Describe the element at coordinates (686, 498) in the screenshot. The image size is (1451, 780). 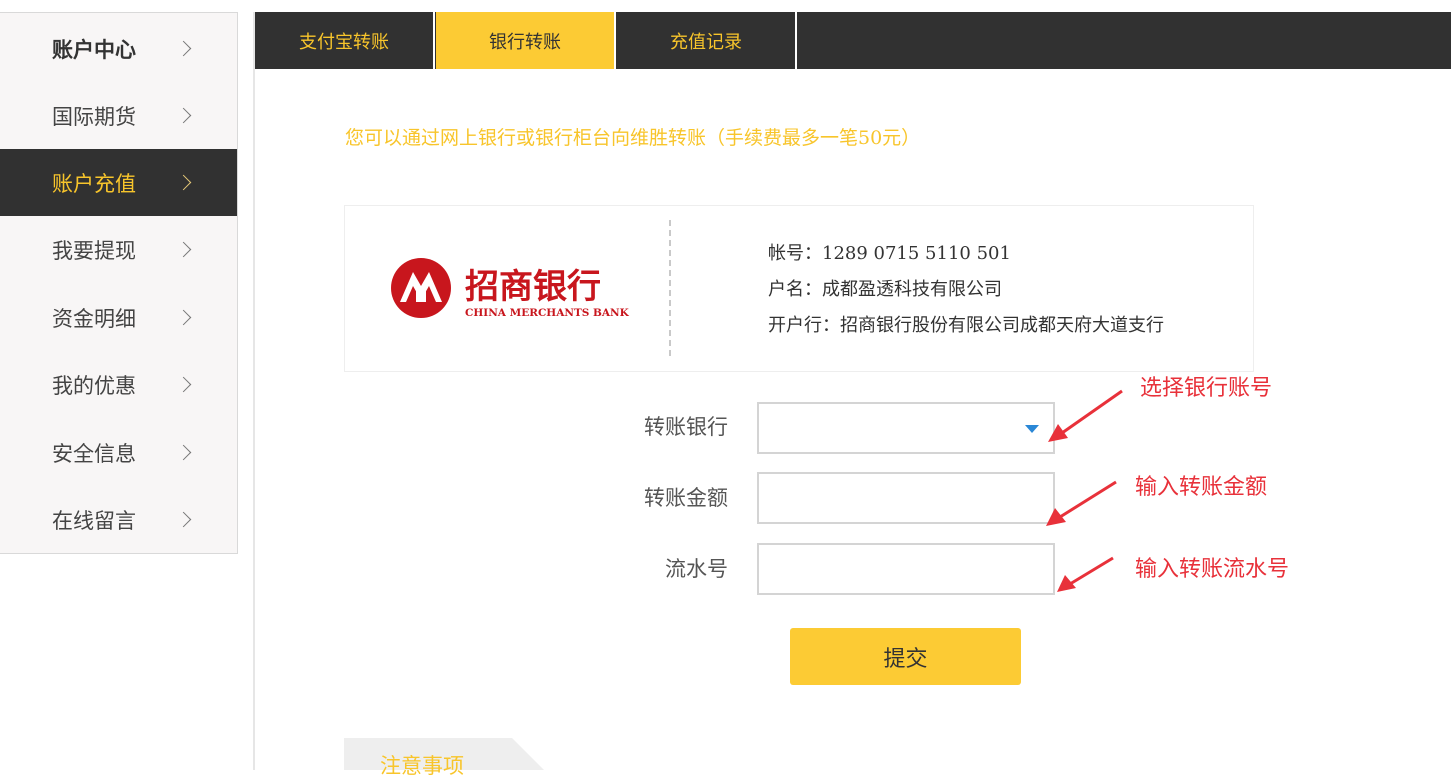
I see `transfer-amount-label: 转账金额` at that location.